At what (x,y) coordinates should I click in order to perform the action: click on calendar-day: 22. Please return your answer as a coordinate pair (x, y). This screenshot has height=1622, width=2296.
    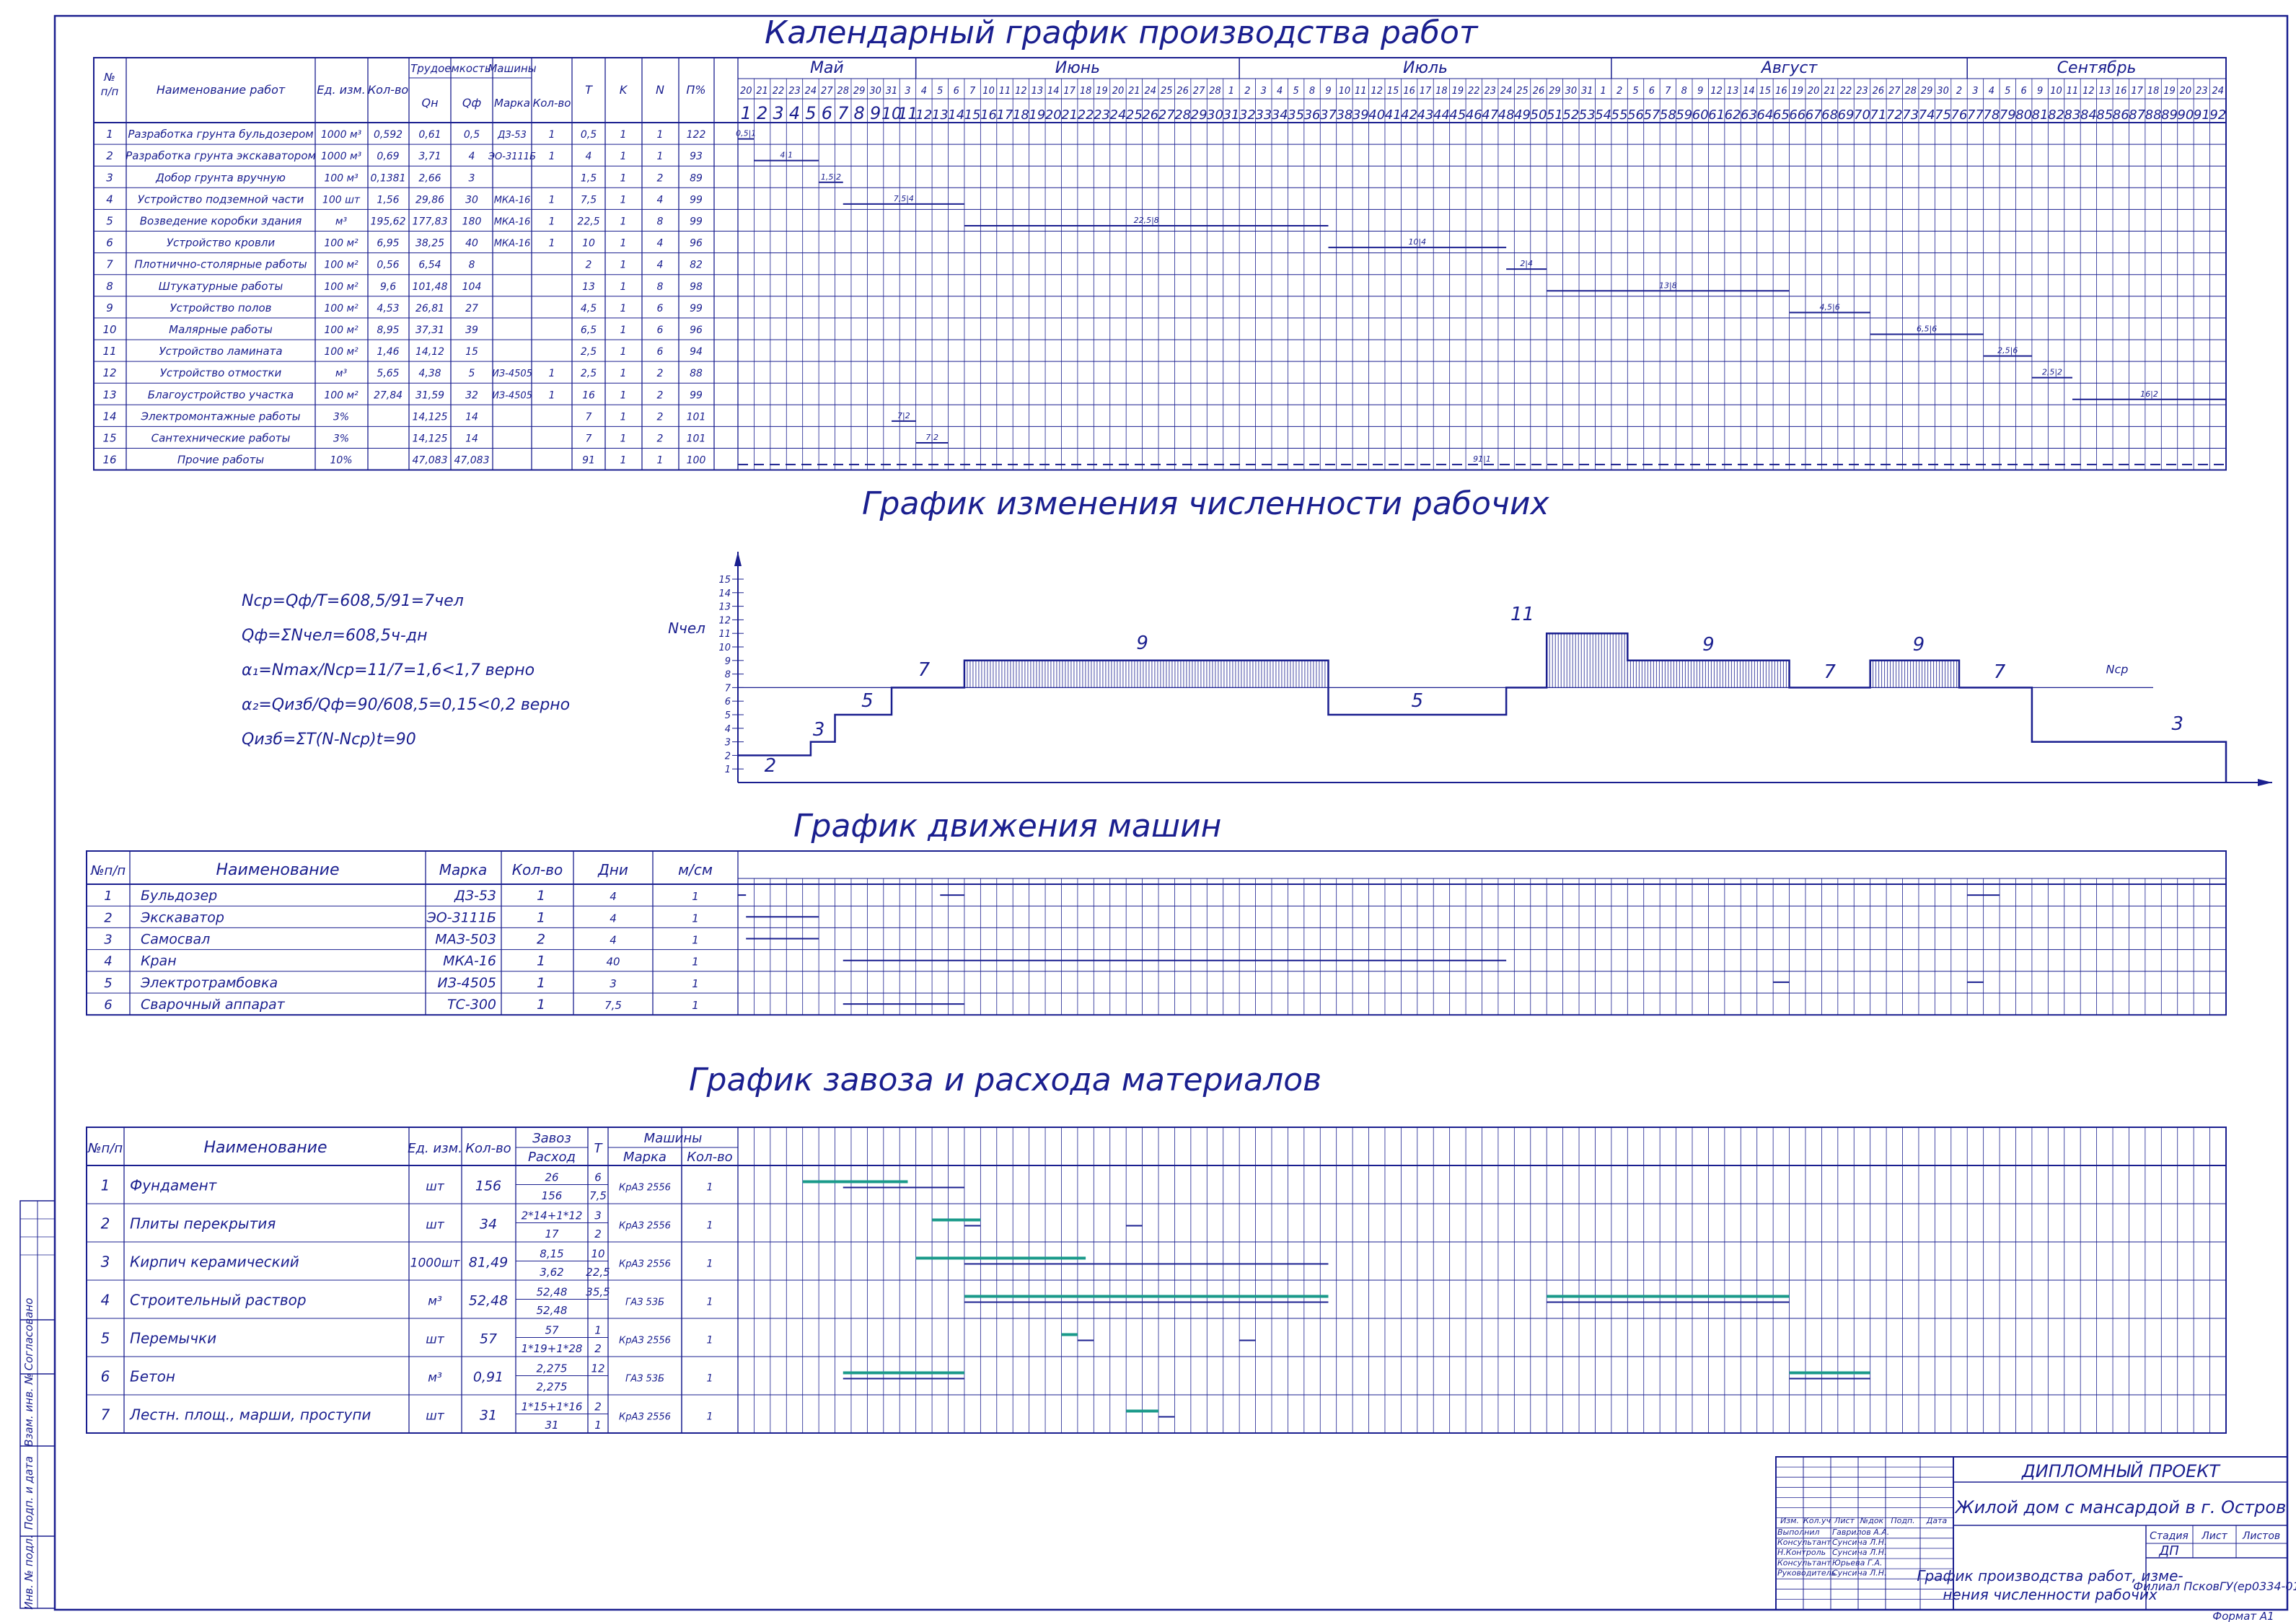
    Looking at the image, I should click on (1846, 92).